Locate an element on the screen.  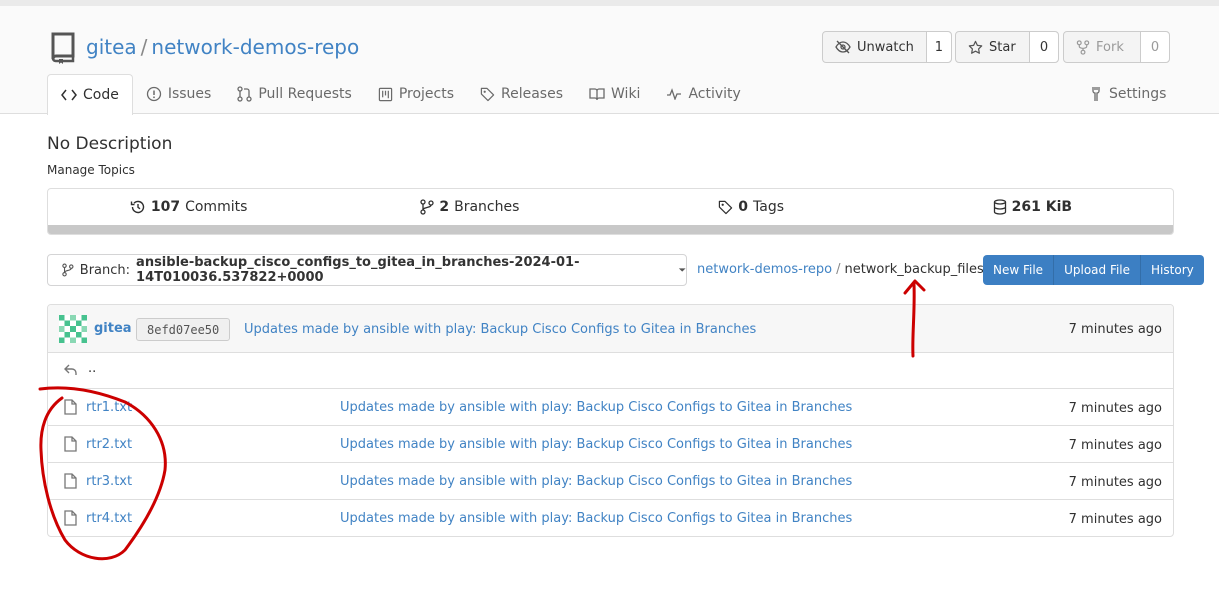
tags-stat: 0 Tags is located at coordinates (751, 207).